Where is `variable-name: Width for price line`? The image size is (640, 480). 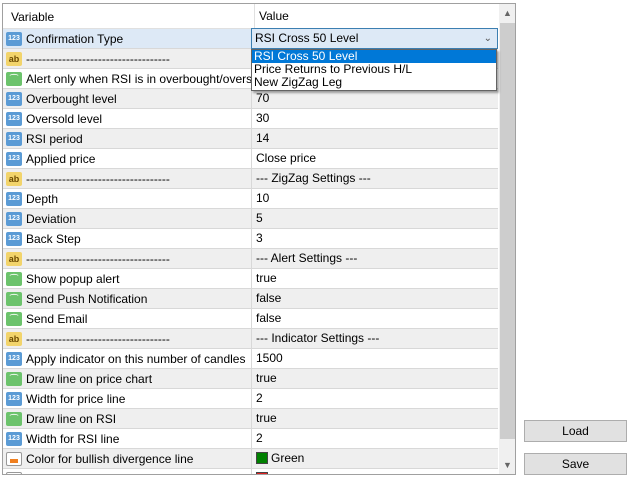 variable-name: Width for price line is located at coordinates (76, 399).